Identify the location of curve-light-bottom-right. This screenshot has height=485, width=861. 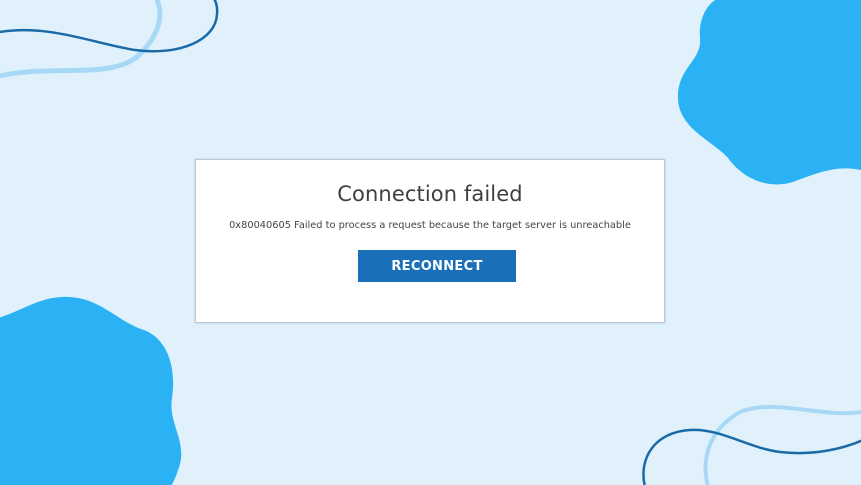
(782, 444).